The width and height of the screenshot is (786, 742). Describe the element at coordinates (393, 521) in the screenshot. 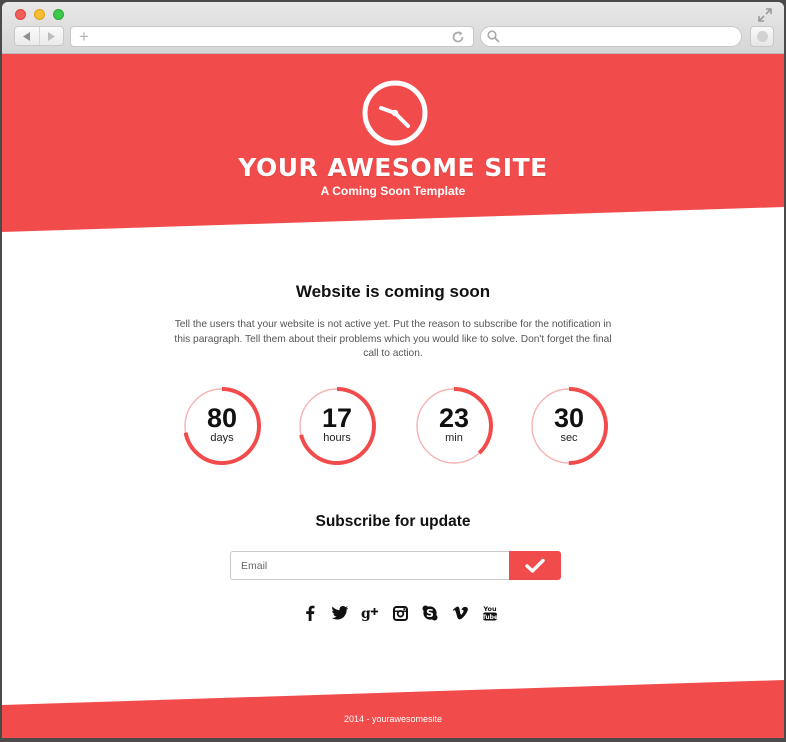

I see `subscribe-heading: Subscribe for update` at that location.